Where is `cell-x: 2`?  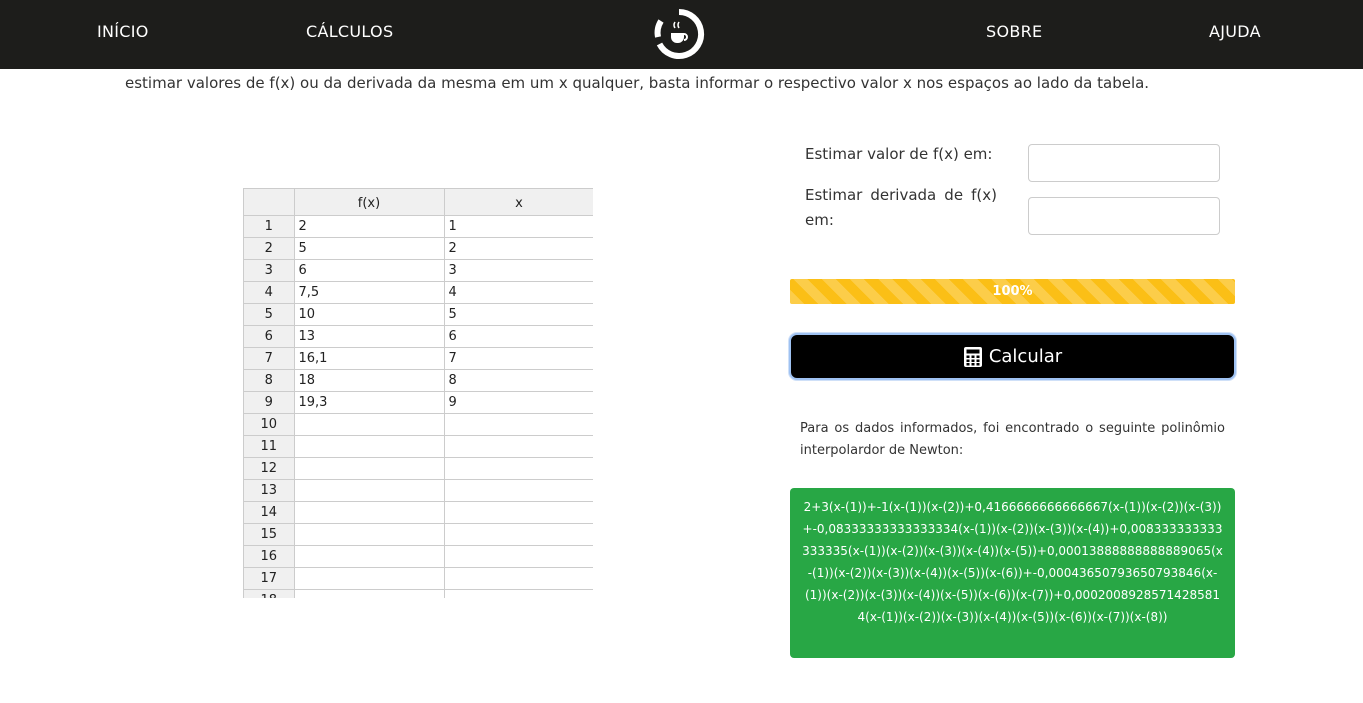 cell-x: 2 is located at coordinates (518, 248).